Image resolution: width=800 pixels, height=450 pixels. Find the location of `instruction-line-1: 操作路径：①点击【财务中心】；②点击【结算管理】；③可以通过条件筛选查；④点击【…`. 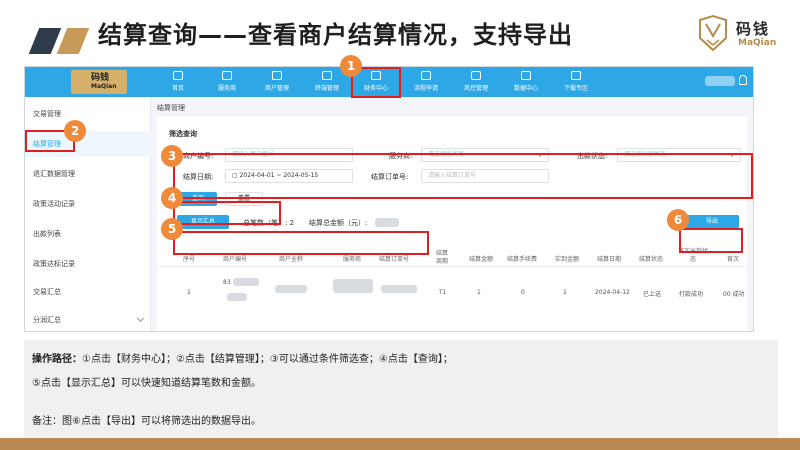

instruction-line-1: 操作路径：①点击【财务中心】；②点击【结算管理】；③可以通过条件筛选查；④点击【… is located at coordinates (242, 357).